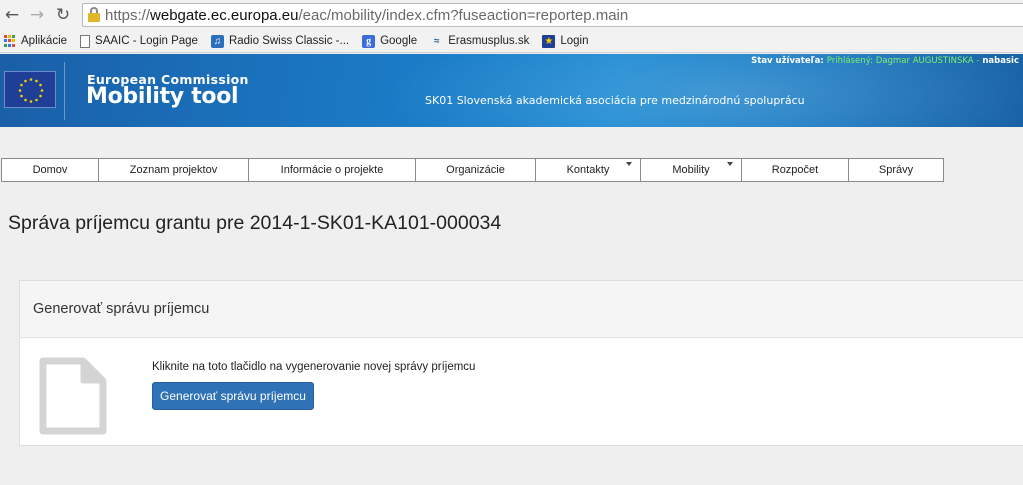 This screenshot has height=485, width=1023. Describe the element at coordinates (787, 61) in the screenshot. I see `user-status-prefix: Stav užívateľa:` at that location.